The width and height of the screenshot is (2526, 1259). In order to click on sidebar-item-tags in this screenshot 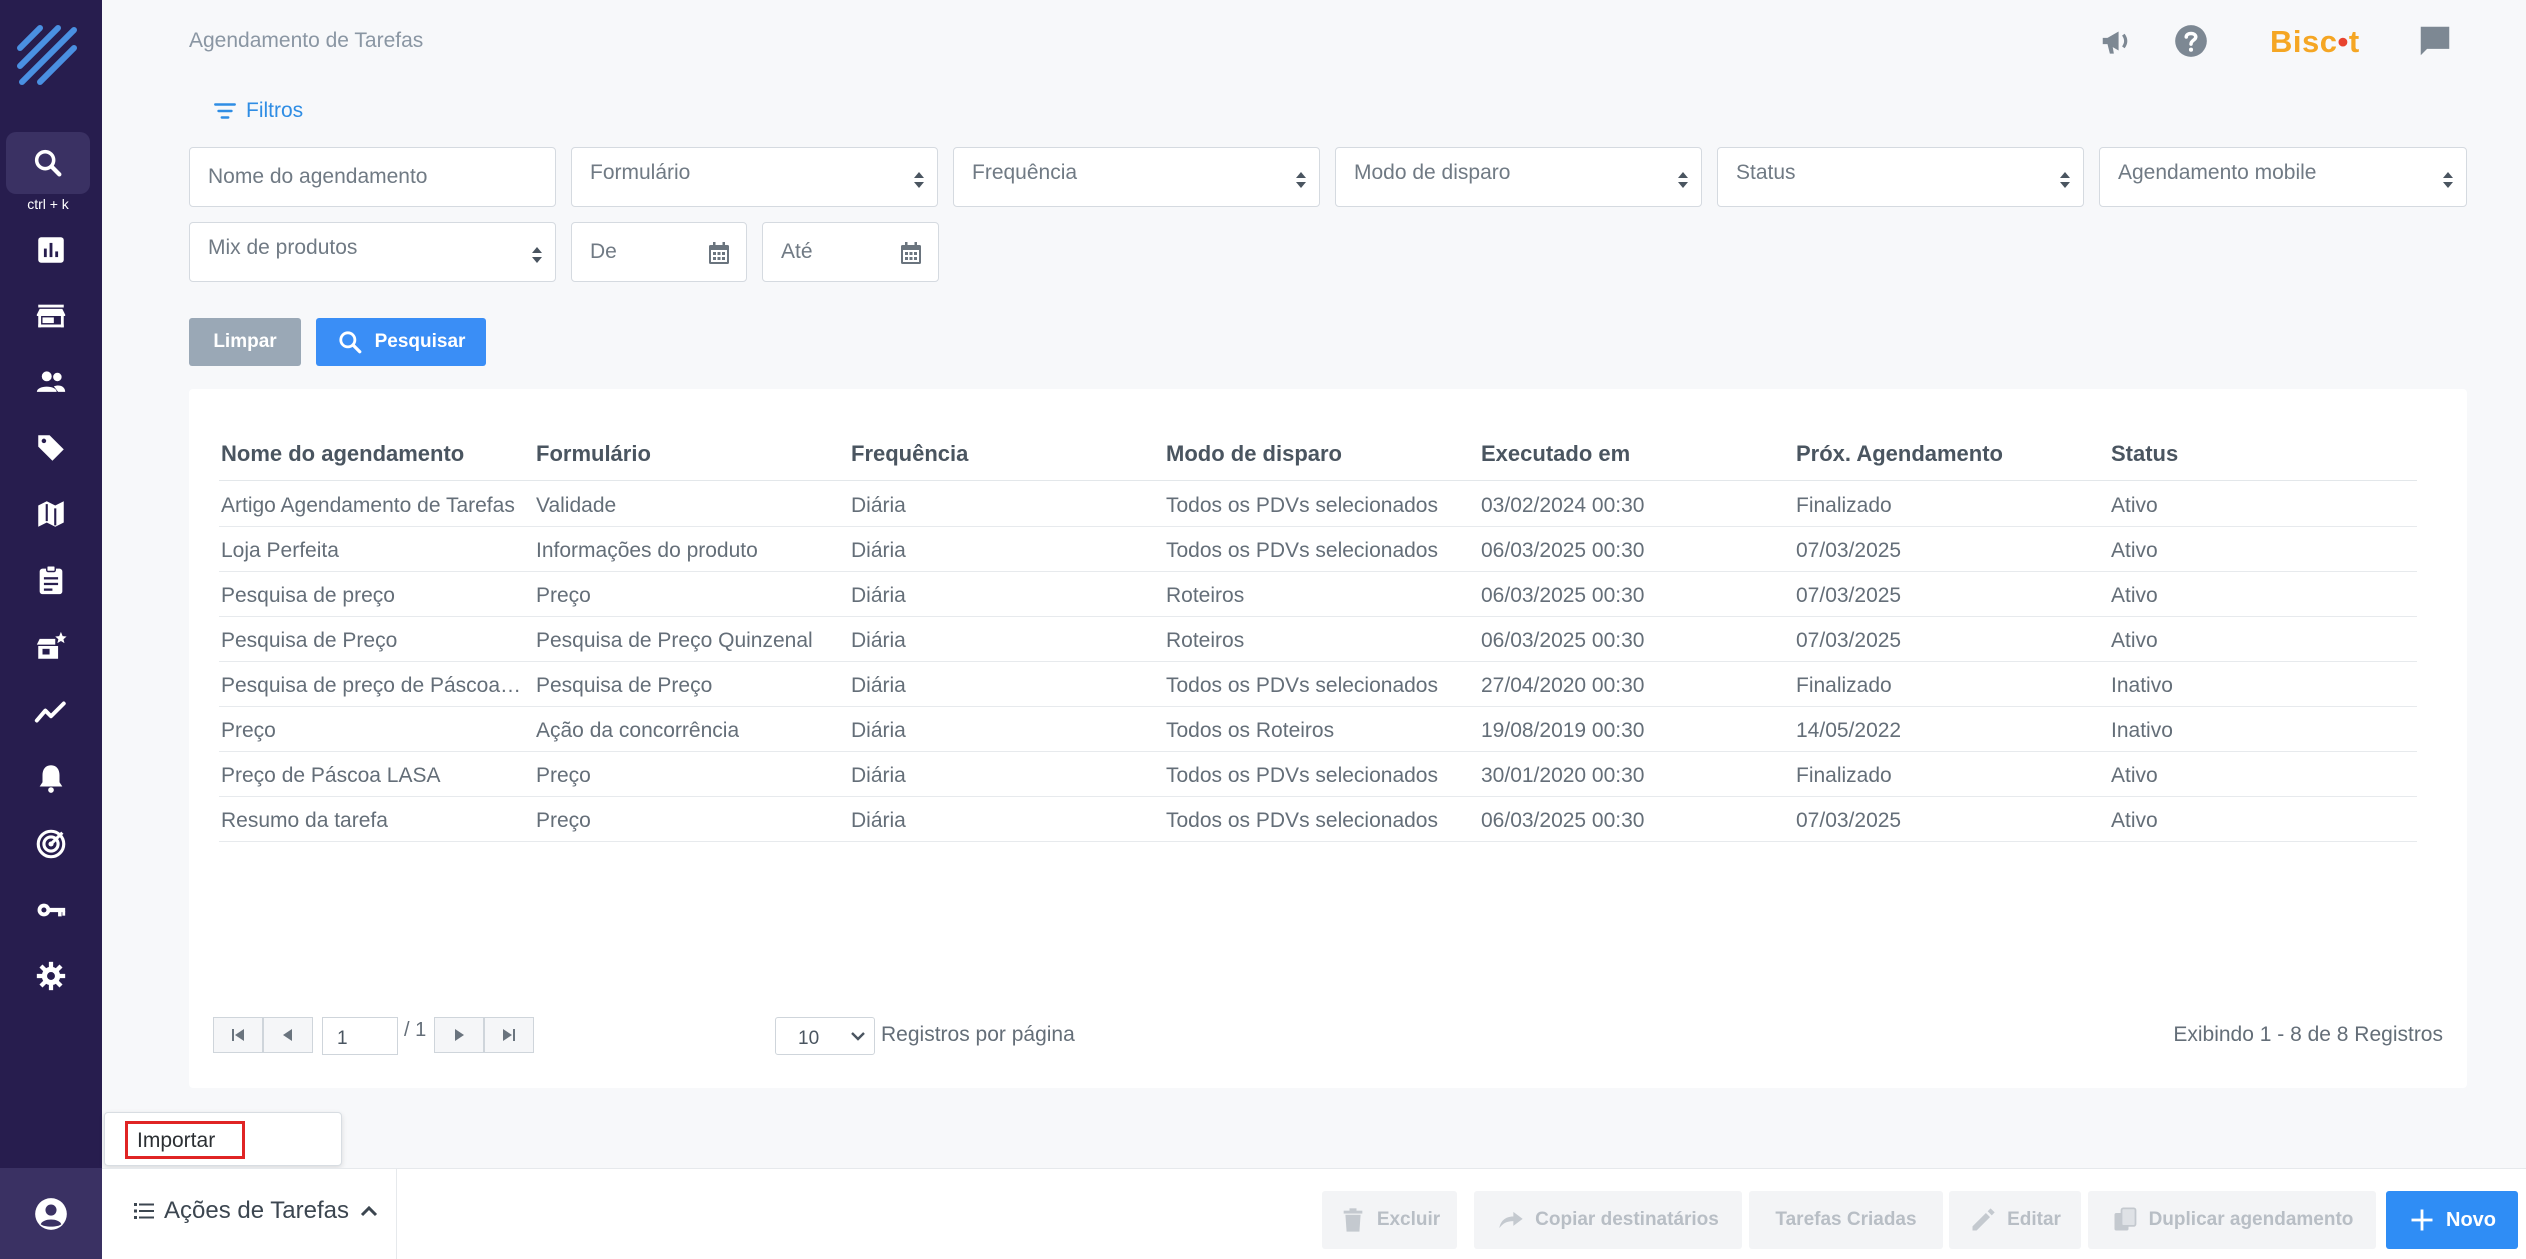, I will do `click(51, 448)`.